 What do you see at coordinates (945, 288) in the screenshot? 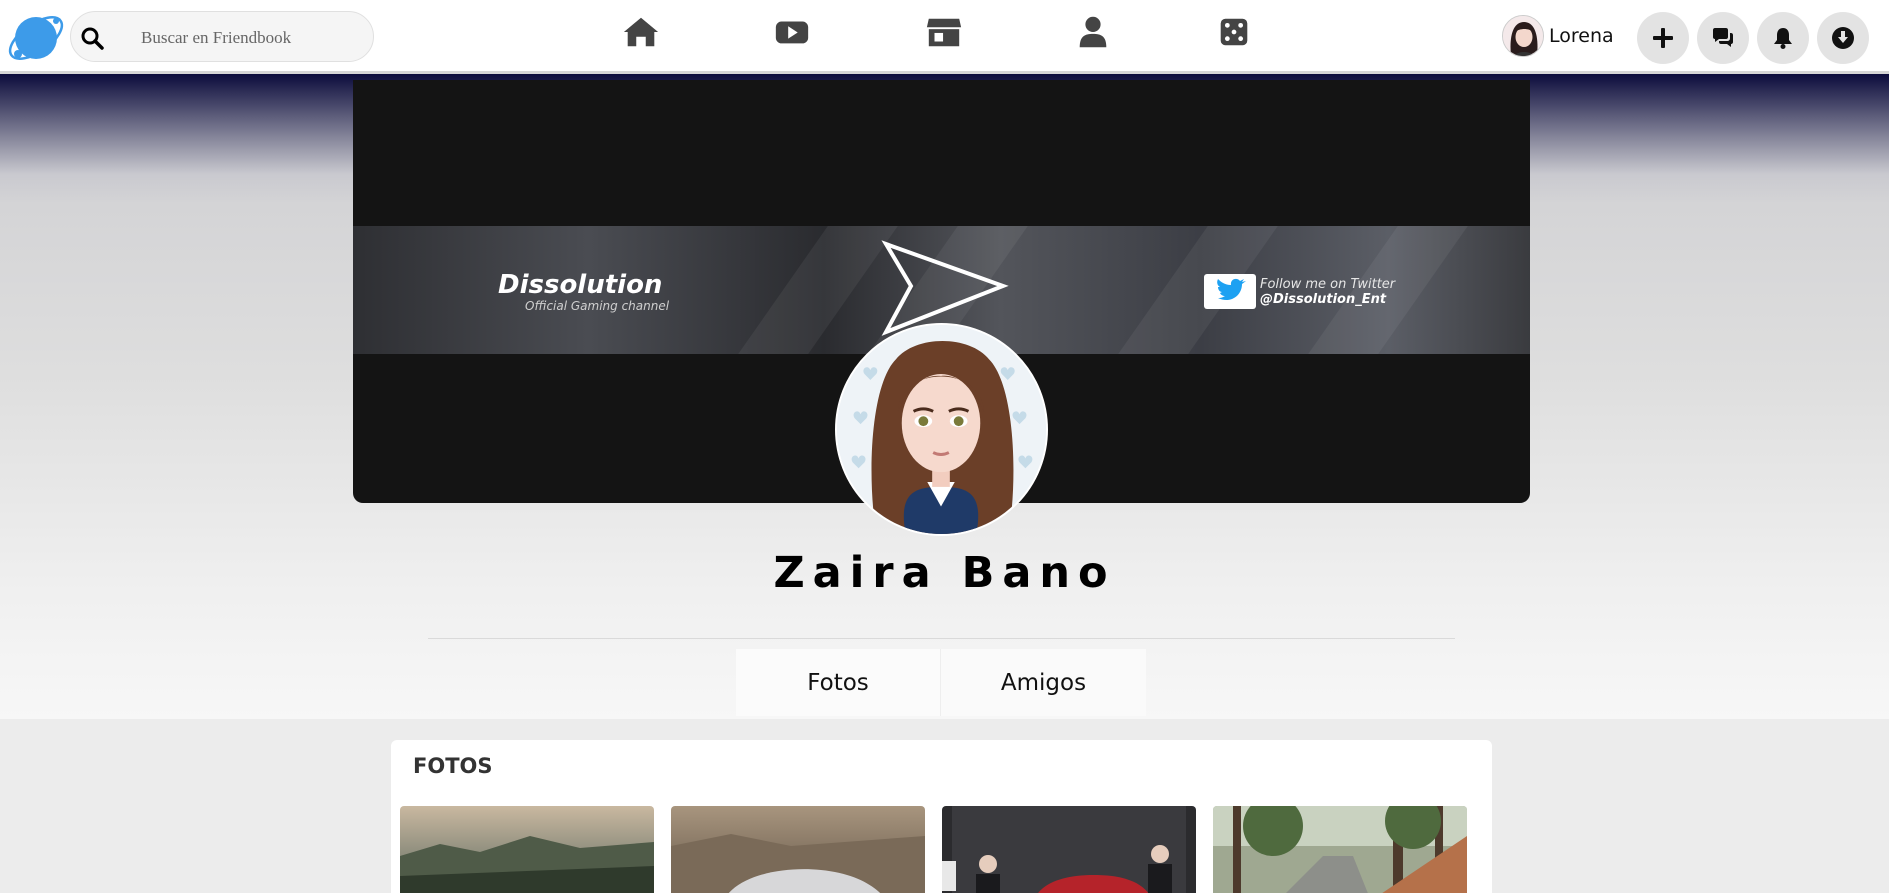
I see `play-arrow-icon` at bounding box center [945, 288].